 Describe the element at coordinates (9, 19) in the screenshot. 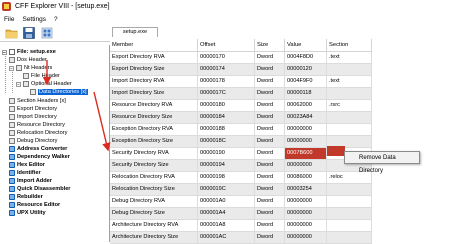

I see `menu-file: File` at that location.